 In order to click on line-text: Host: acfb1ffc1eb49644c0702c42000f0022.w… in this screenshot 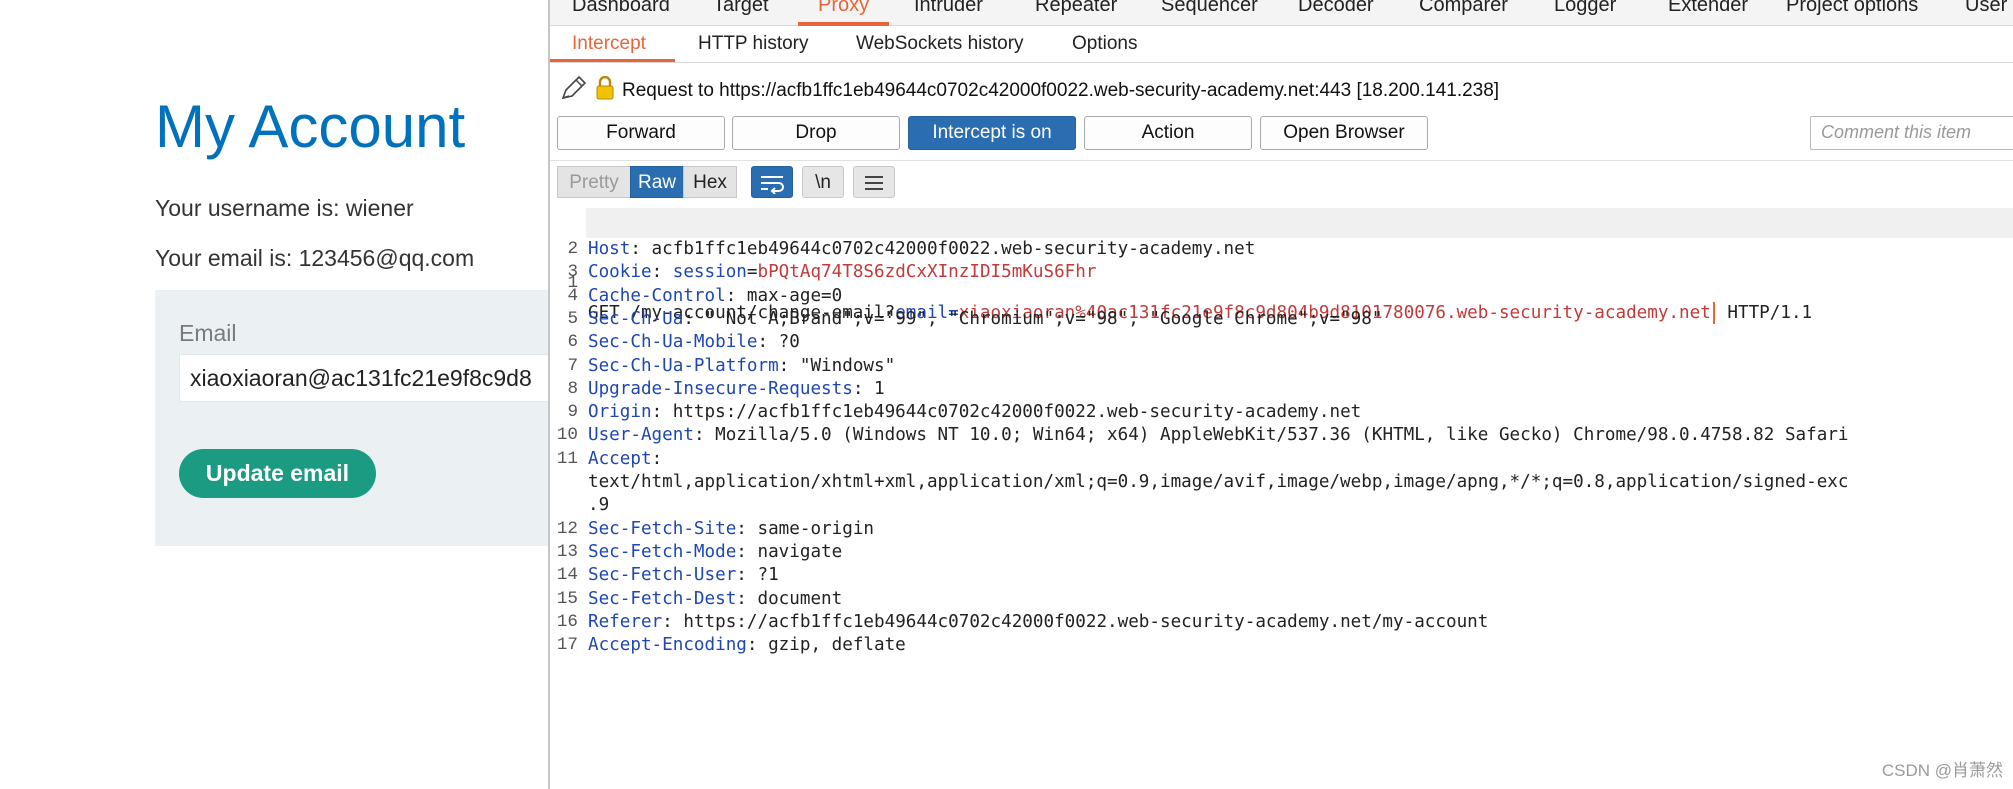, I will do `click(921, 249)`.